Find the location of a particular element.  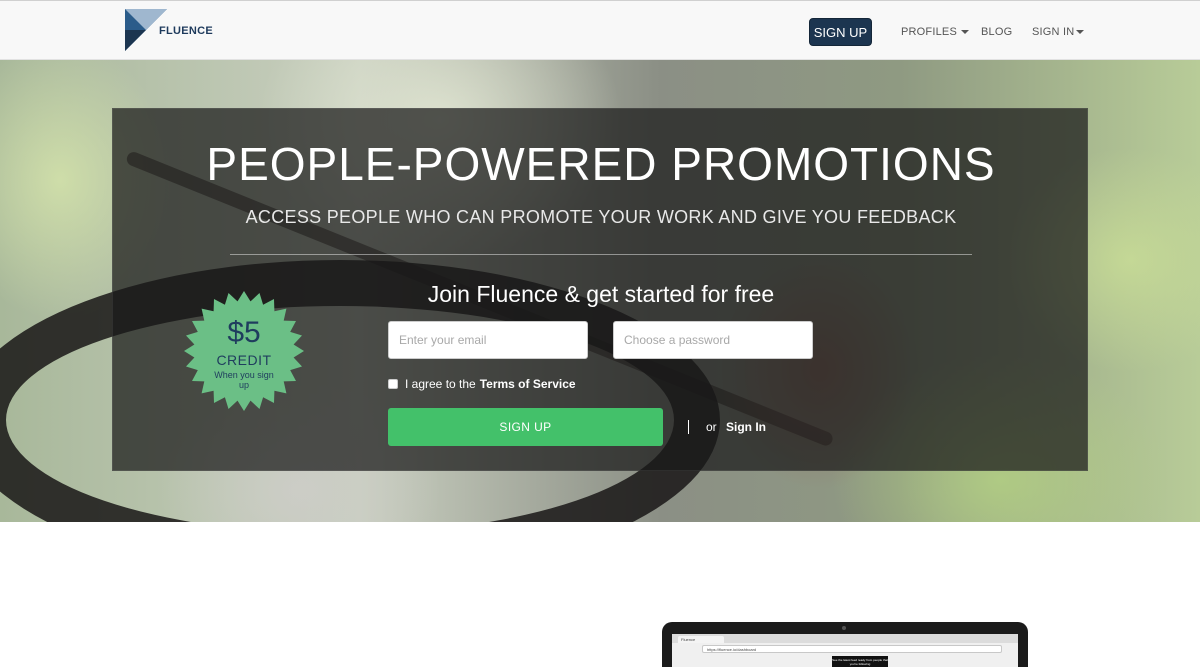

nav-signin-dropdown: SIGN IN is located at coordinates (1058, 32).